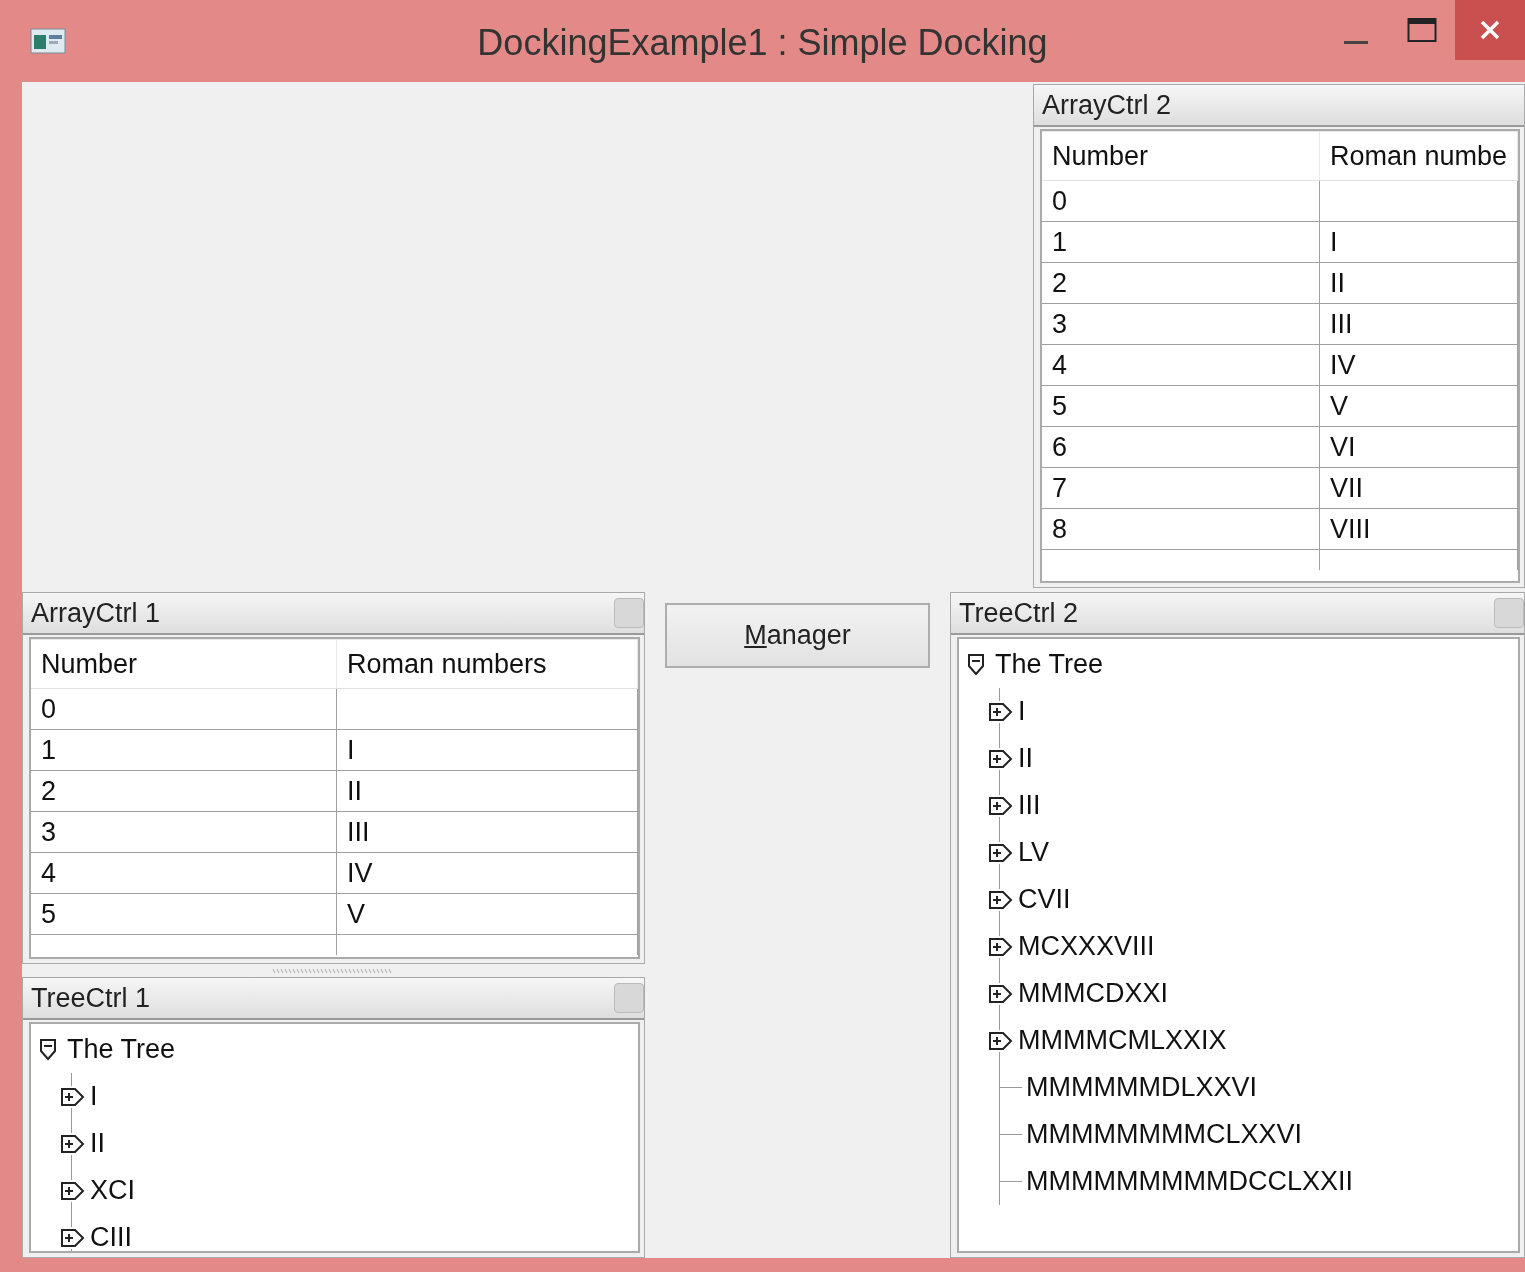  Describe the element at coordinates (1029, 805) in the screenshot. I see `tree-item: III` at that location.